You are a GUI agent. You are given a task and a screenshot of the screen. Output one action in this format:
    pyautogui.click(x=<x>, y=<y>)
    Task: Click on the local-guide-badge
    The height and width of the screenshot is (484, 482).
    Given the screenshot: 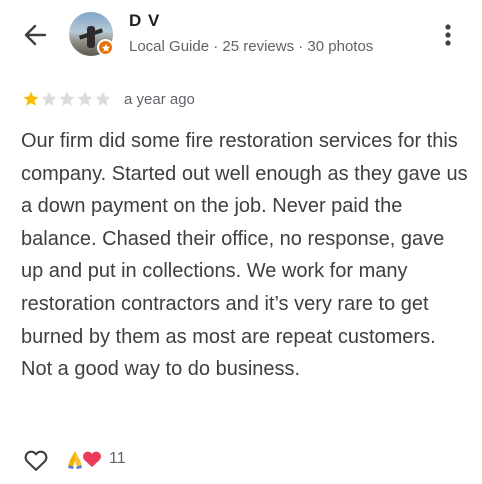 What is the action you would take?
    pyautogui.click(x=105, y=47)
    